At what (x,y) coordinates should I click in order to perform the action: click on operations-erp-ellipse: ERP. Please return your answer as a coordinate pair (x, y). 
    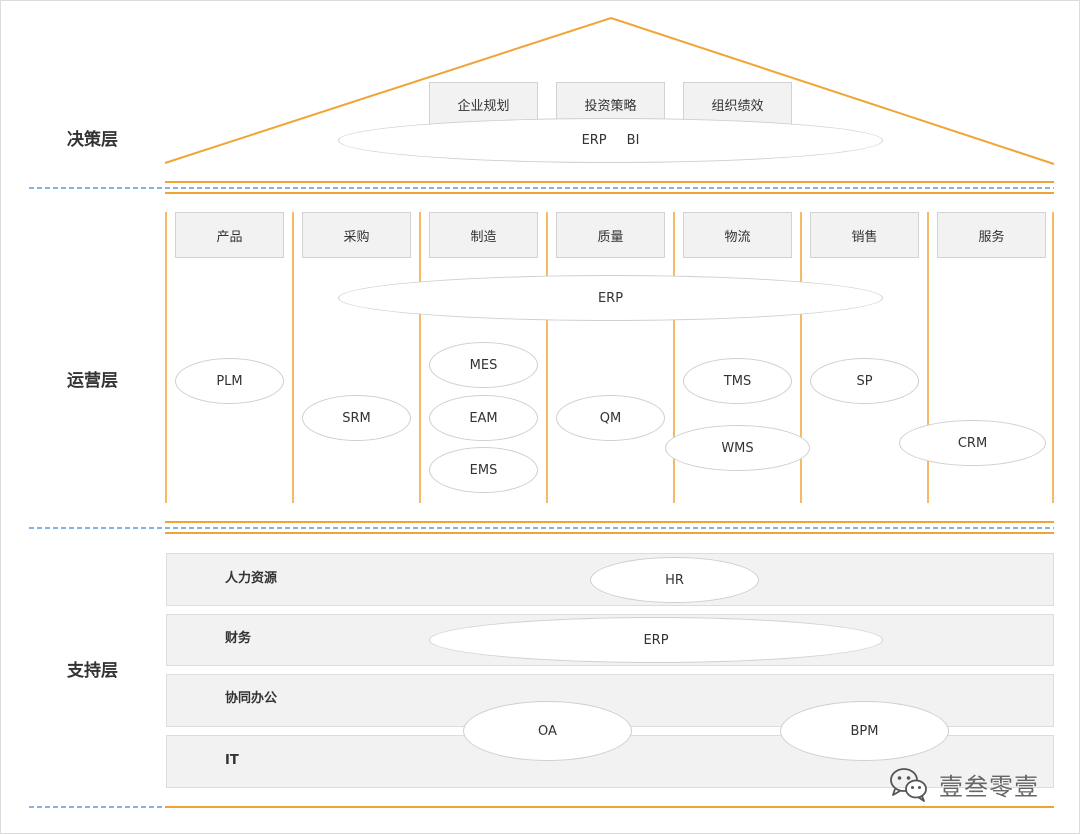
    Looking at the image, I should click on (610, 298).